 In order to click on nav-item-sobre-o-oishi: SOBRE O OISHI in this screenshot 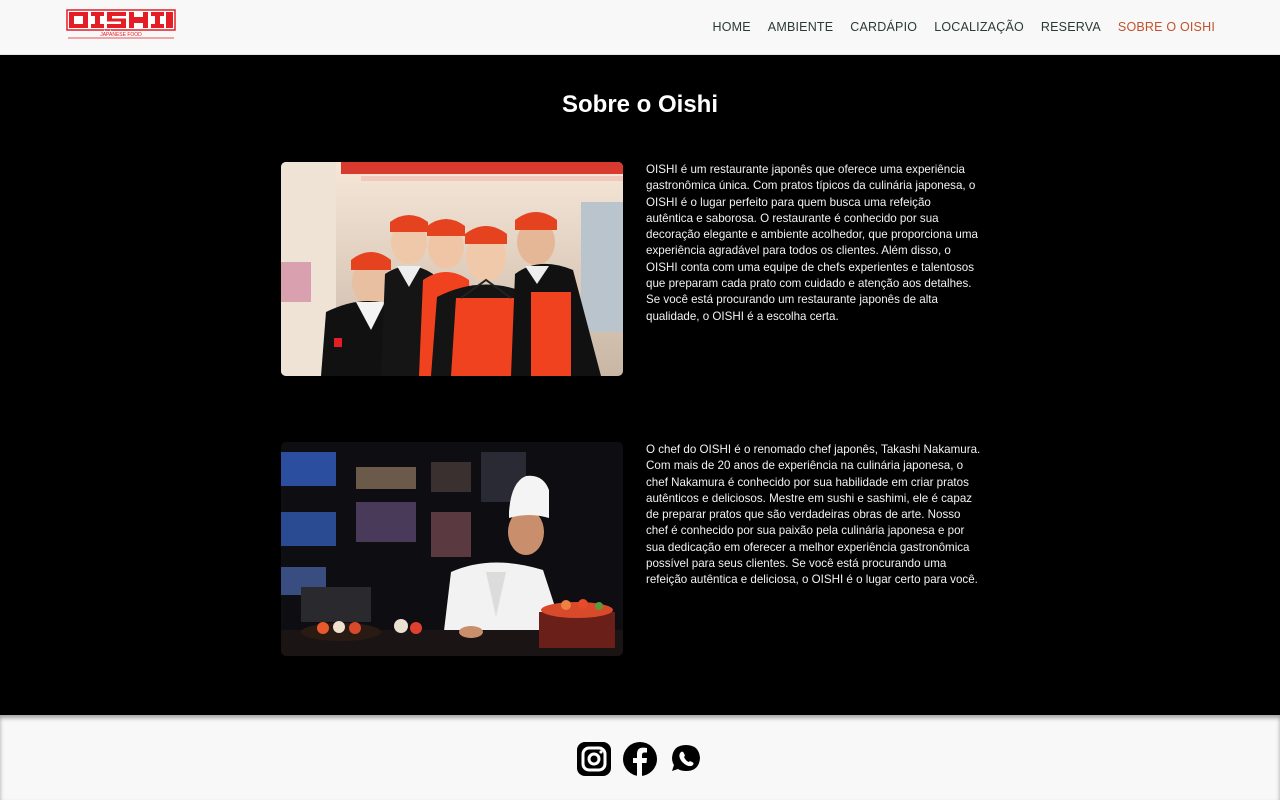, I will do `click(1166, 27)`.